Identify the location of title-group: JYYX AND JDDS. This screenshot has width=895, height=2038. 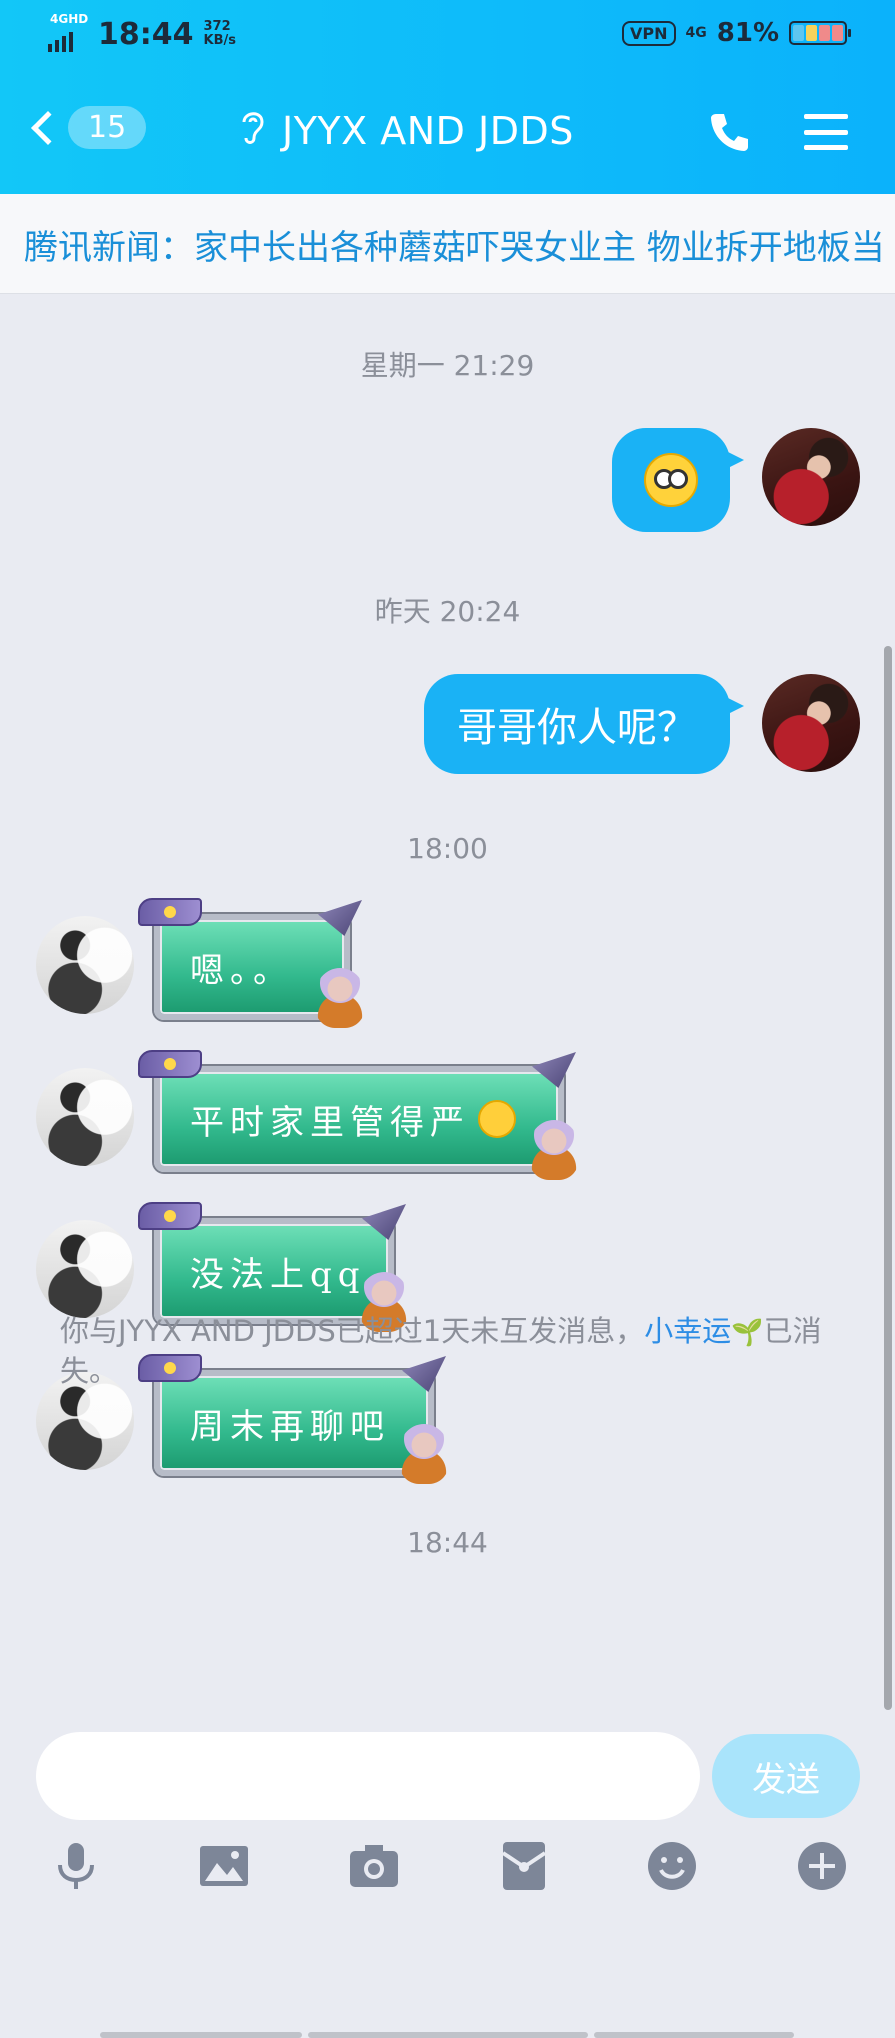
(406, 130).